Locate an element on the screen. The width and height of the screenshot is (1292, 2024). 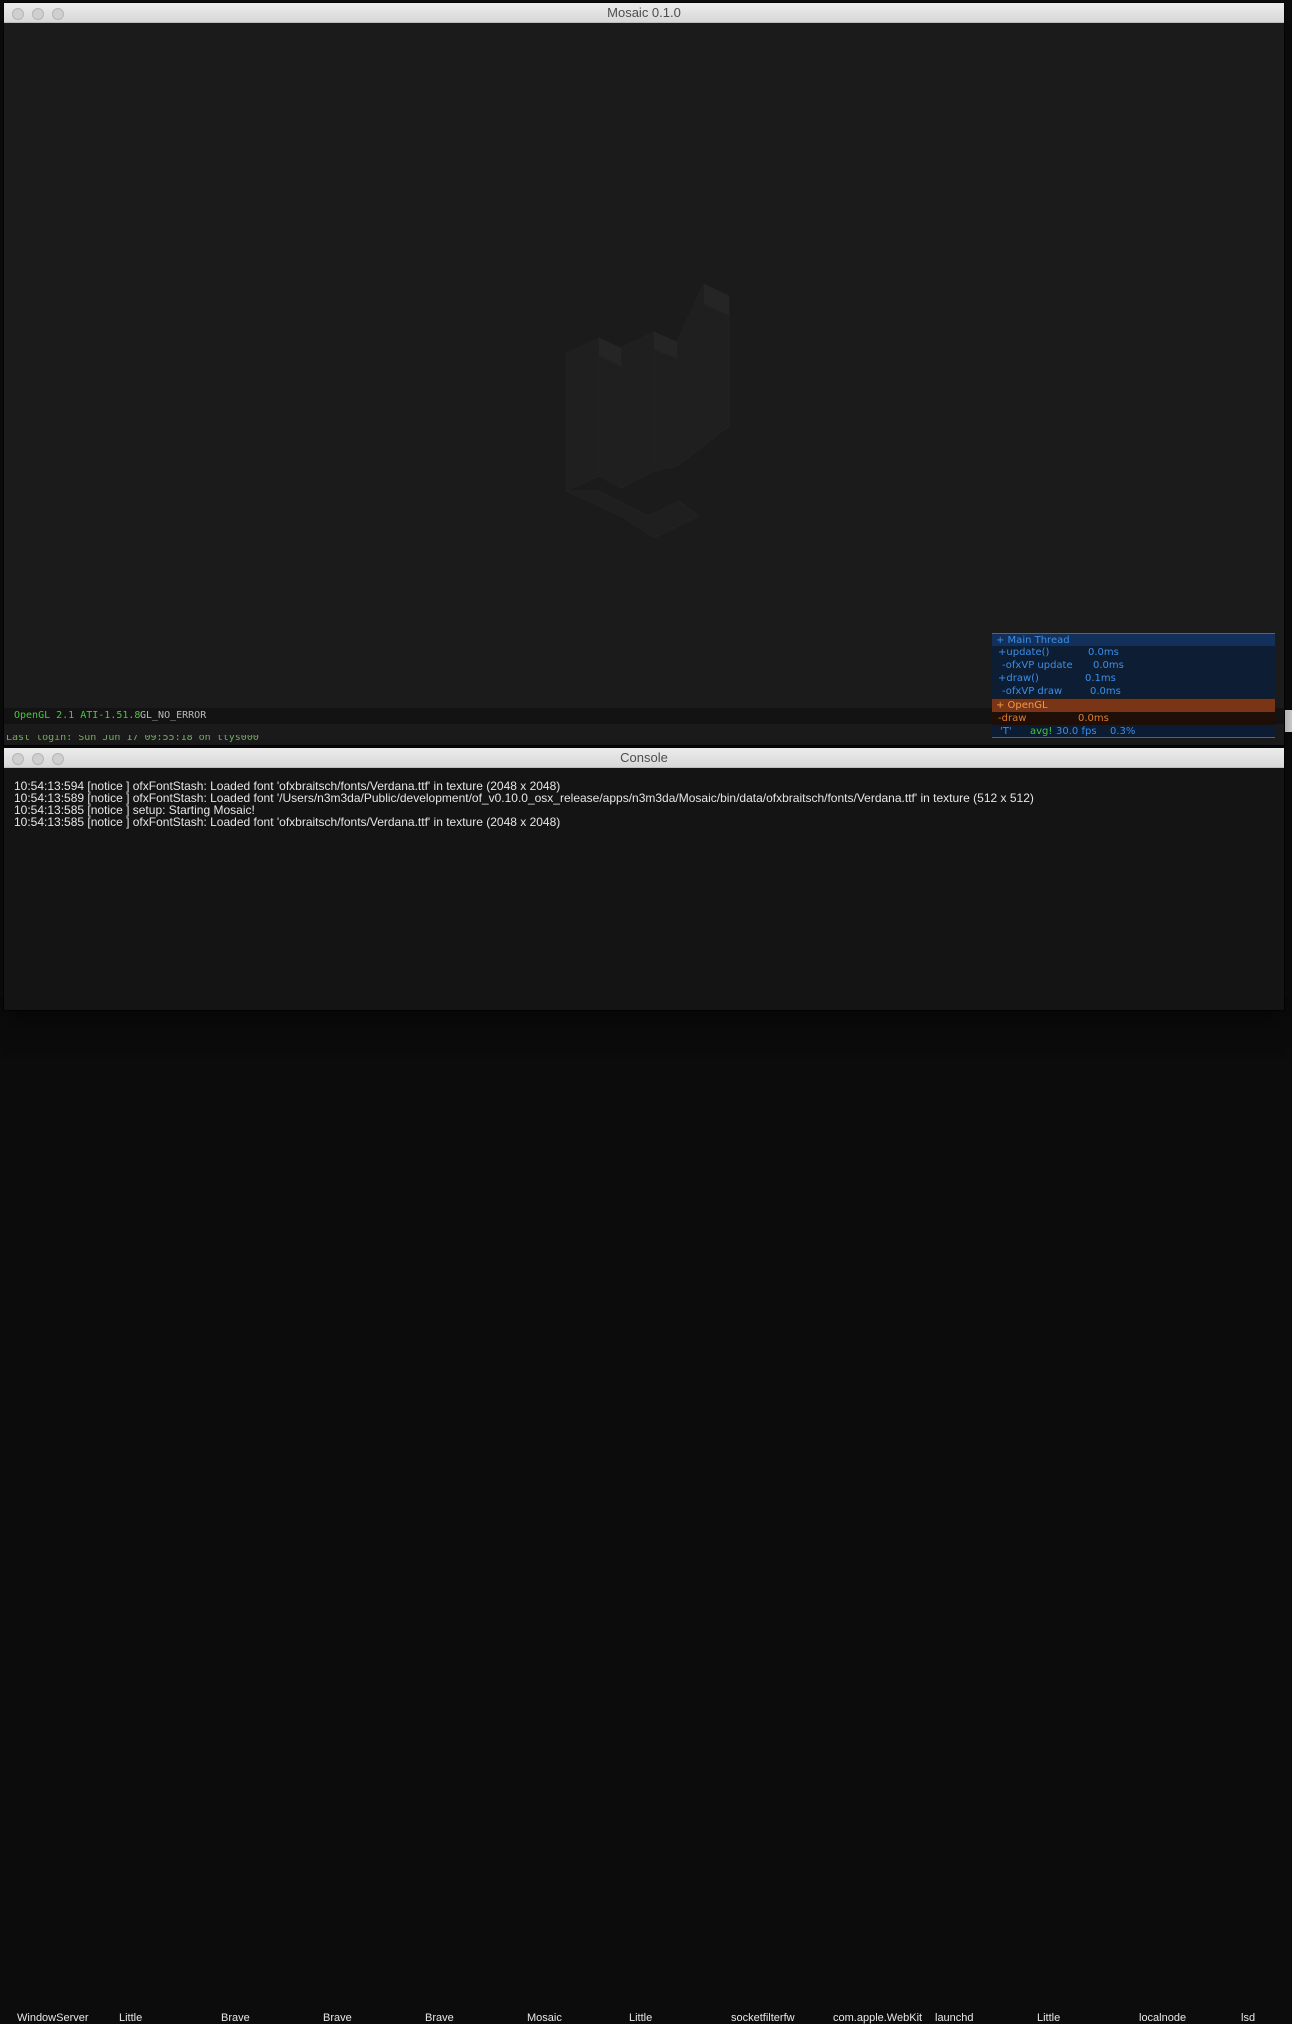
profiler-main-thread-header: + Main Thread is located at coordinates (1133, 639).